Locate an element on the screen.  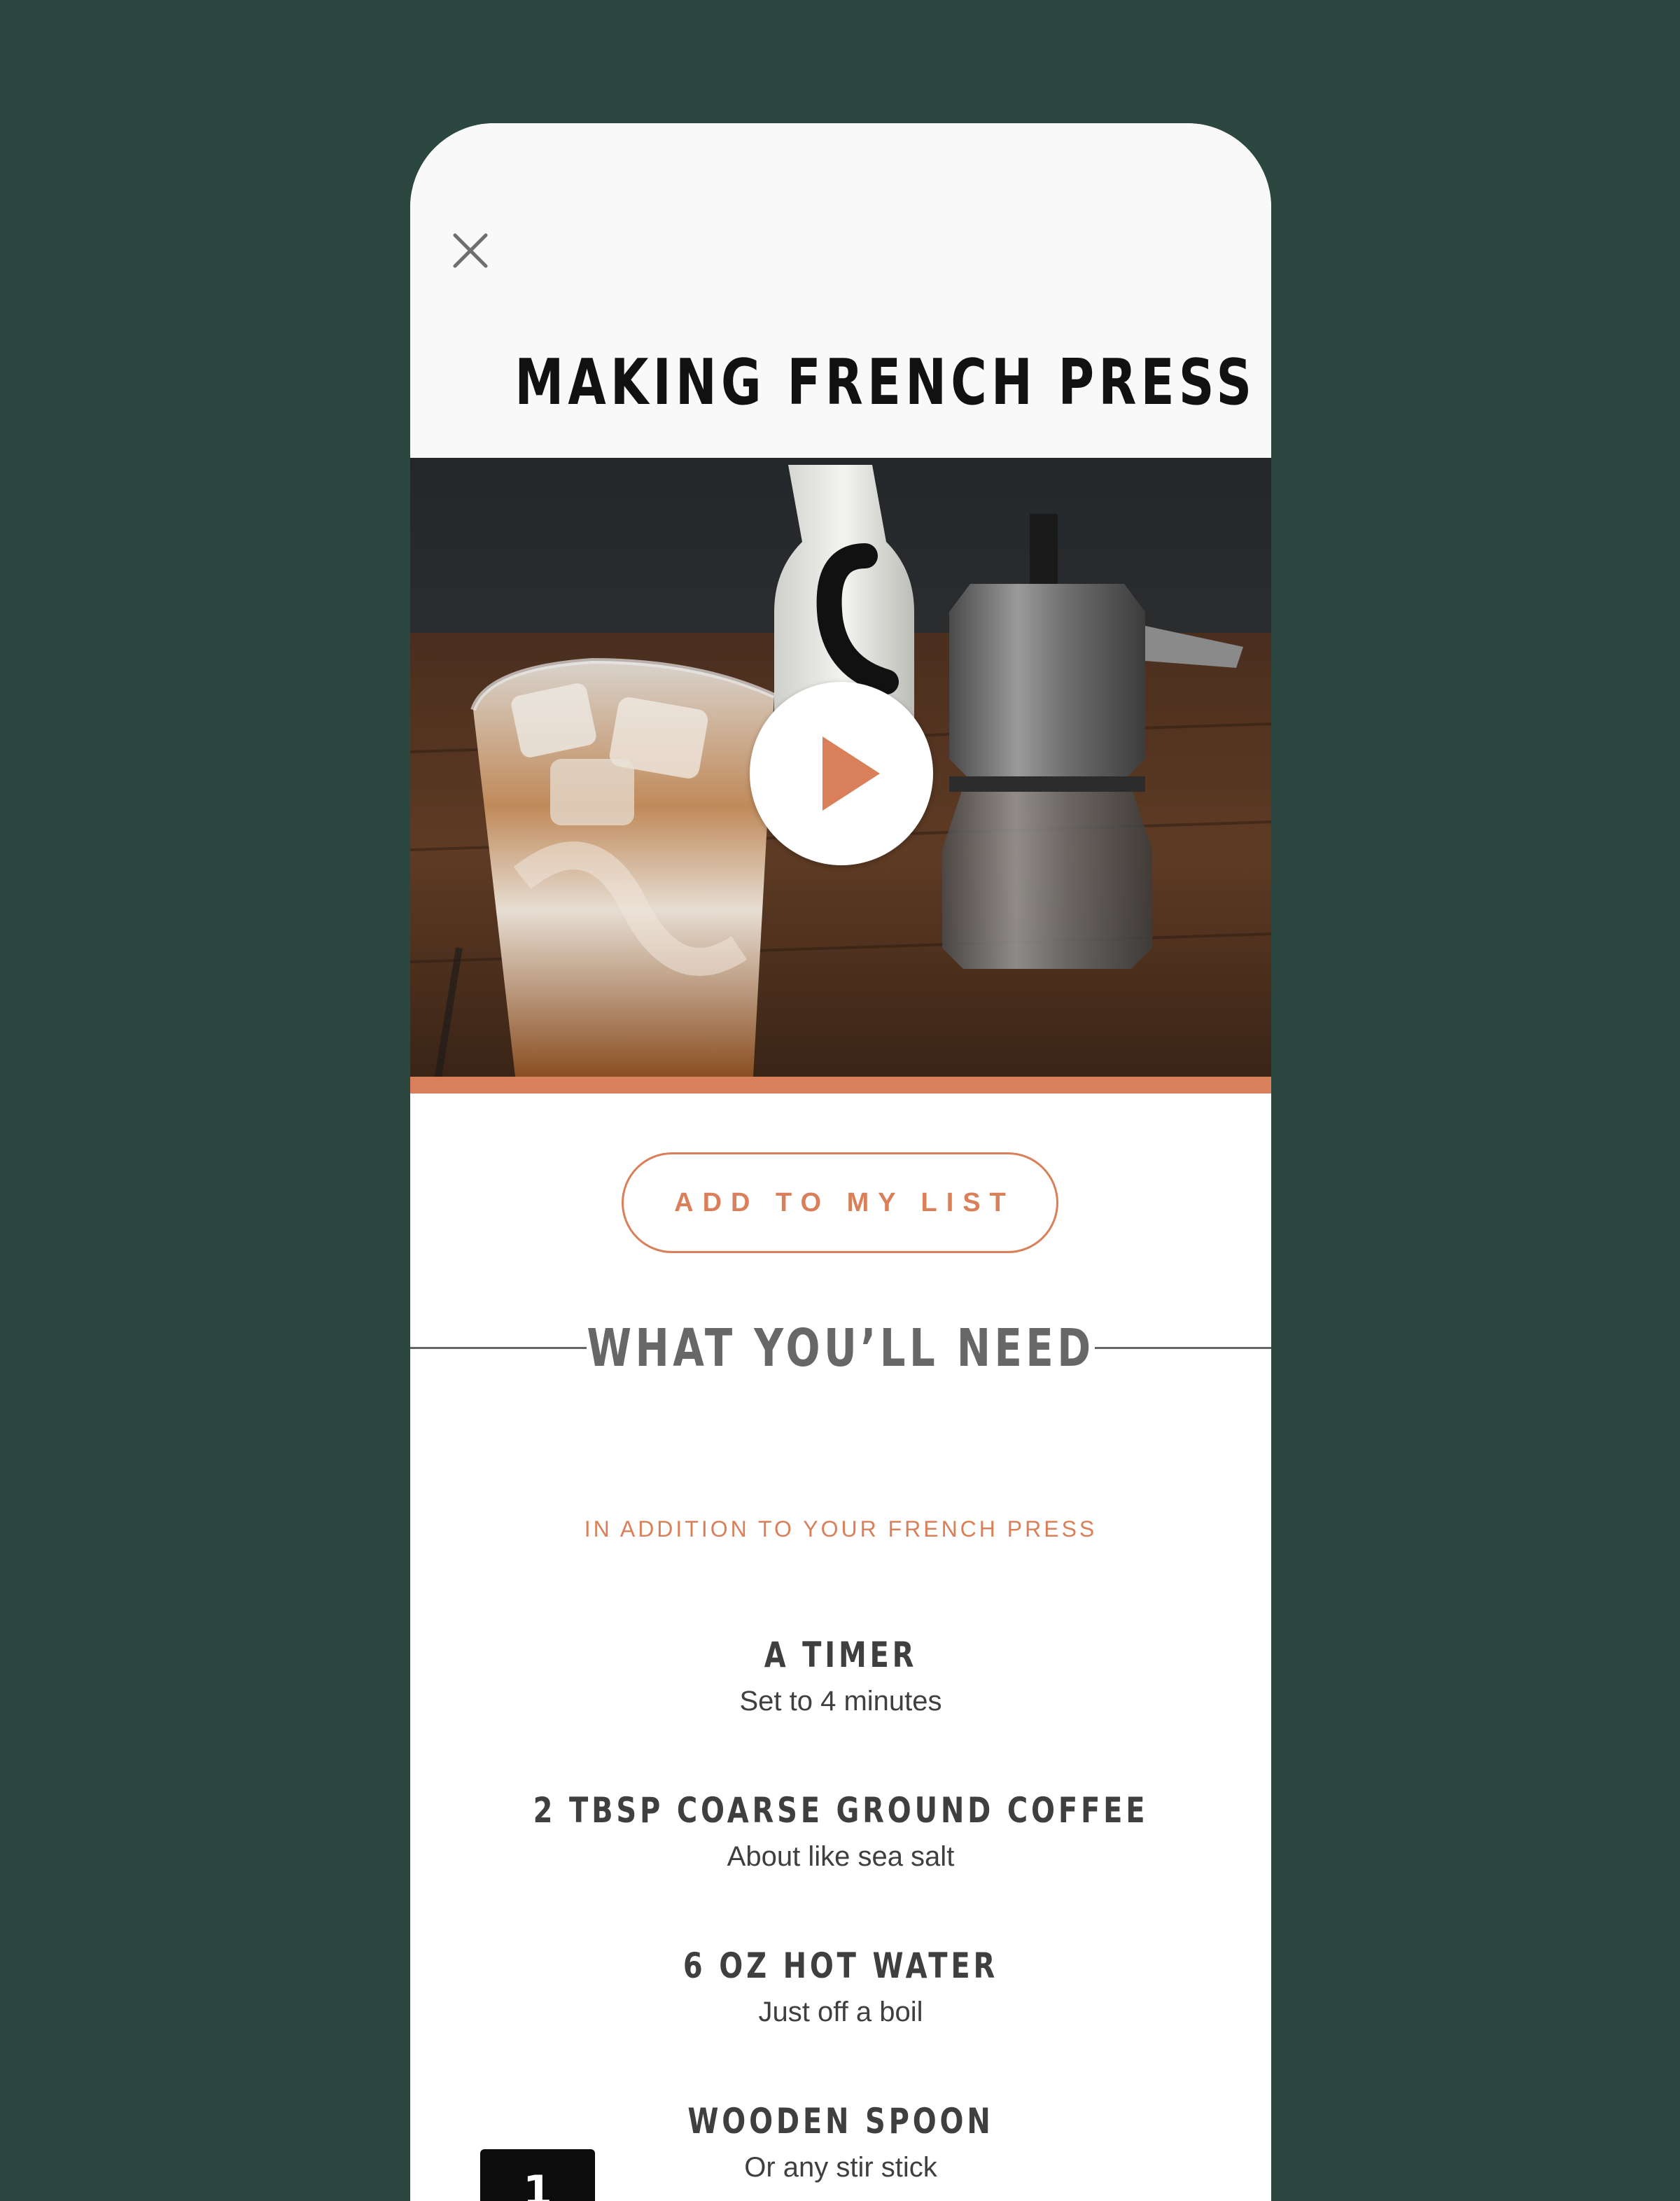
item-name: WOODEN SPOON is located at coordinates (840, 2121).